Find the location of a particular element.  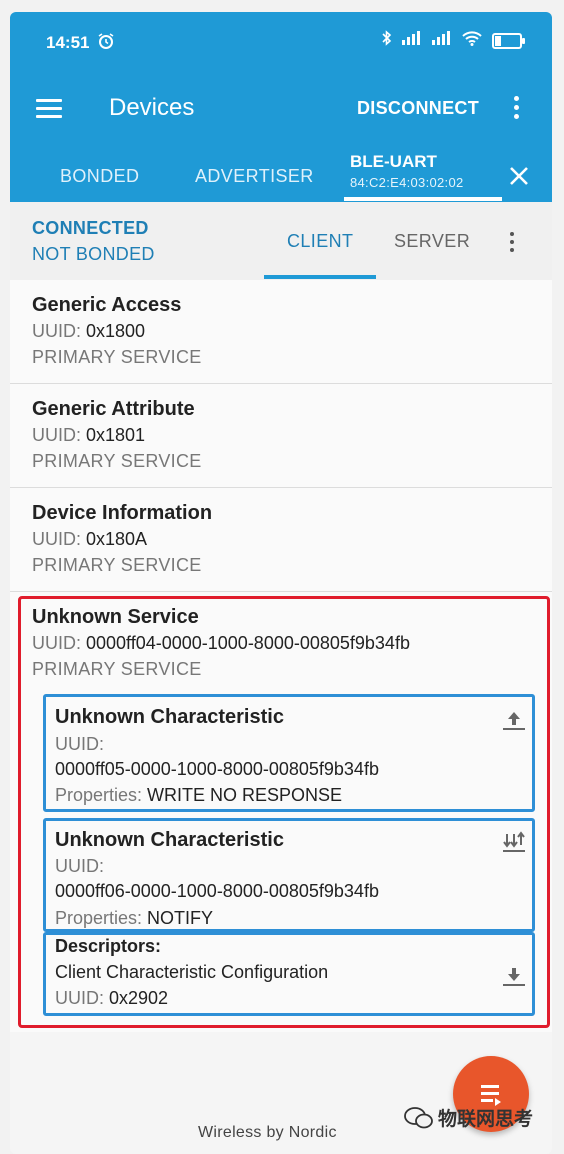

close-icon is located at coordinates (519, 176).